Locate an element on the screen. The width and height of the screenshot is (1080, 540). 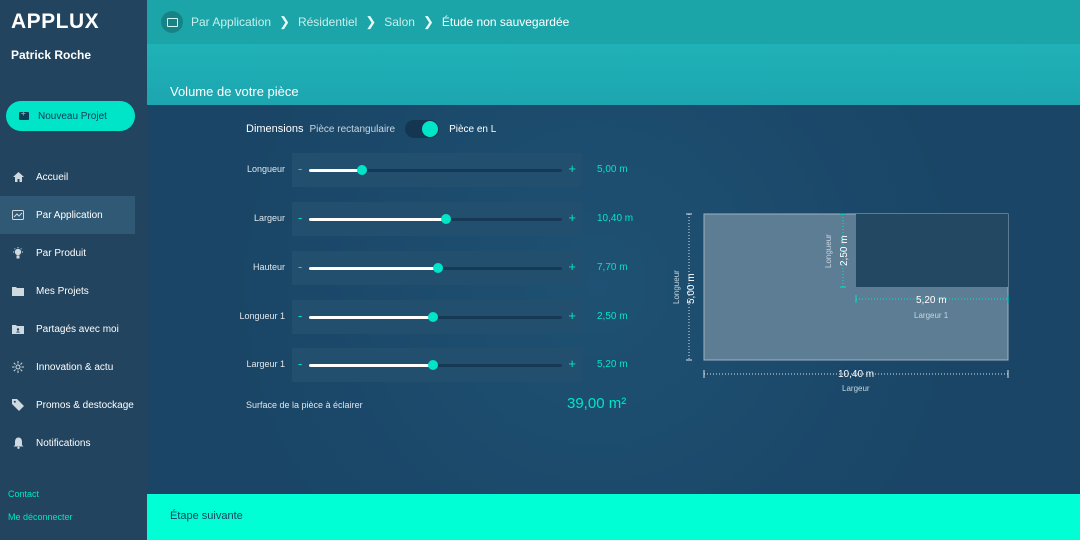
slider-row: Longueur - +5,00 m is located at coordinates (397, 170).